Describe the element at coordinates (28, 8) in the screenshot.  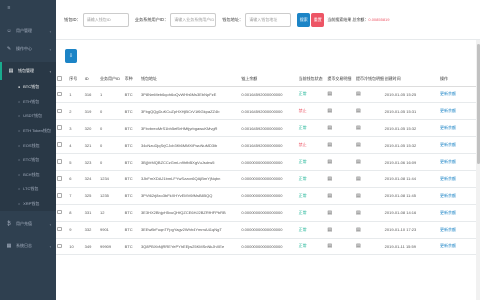
I see `sidebar-item-home: ≡` at that location.